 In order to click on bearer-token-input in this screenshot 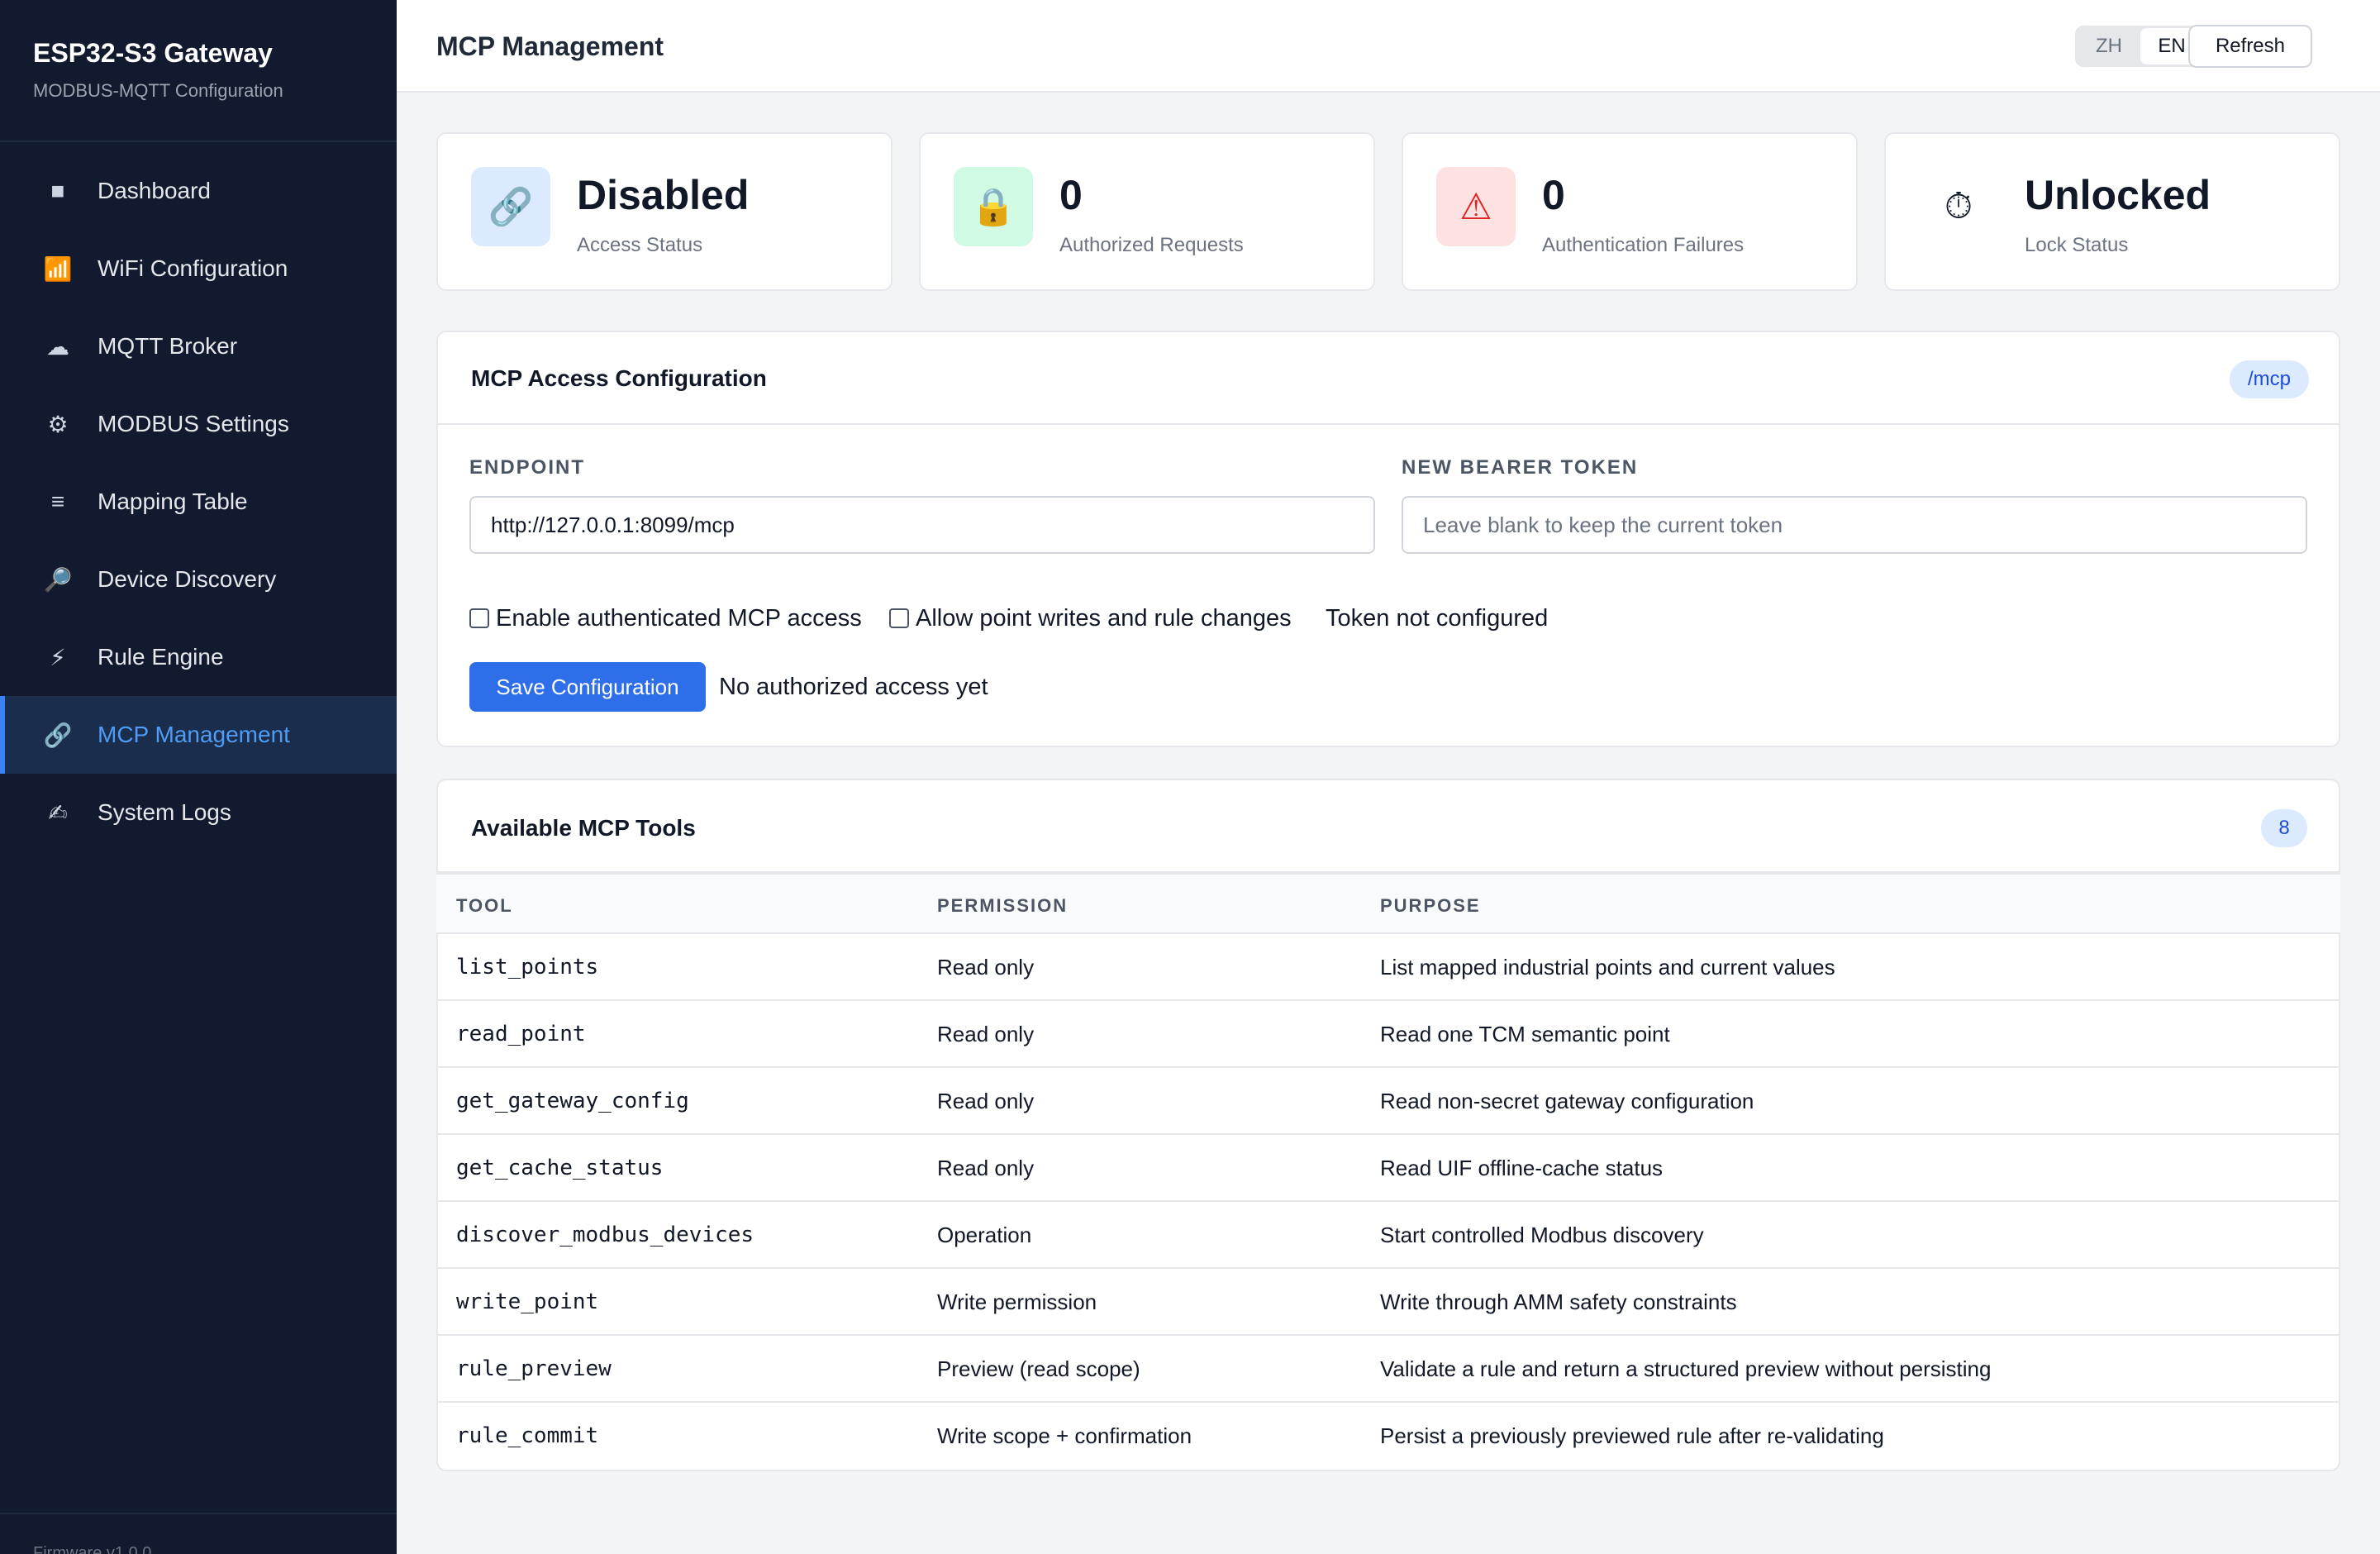, I will do `click(1854, 525)`.